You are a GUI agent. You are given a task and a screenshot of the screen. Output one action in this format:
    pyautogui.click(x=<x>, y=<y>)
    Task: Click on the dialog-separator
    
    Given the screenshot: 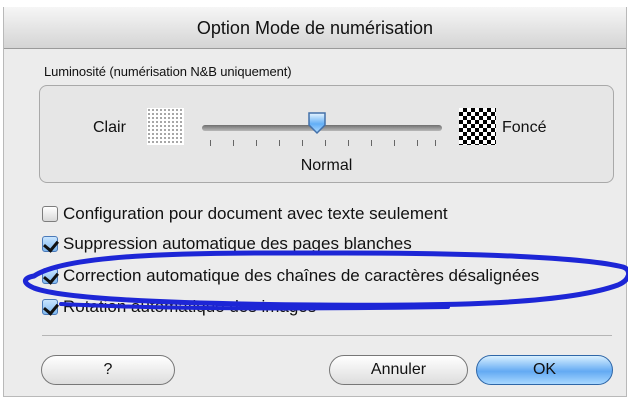 What is the action you would take?
    pyautogui.click(x=327, y=335)
    